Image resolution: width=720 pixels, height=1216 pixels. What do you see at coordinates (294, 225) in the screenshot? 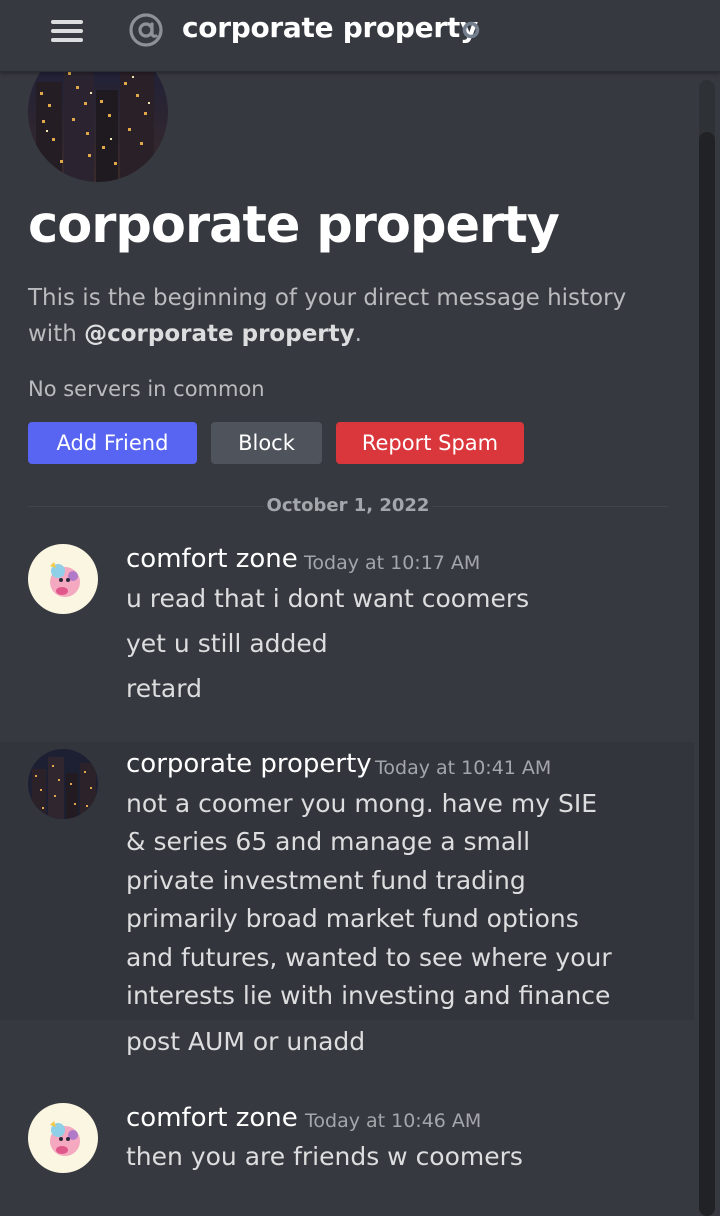
I see `intro-title: corporate property` at bounding box center [294, 225].